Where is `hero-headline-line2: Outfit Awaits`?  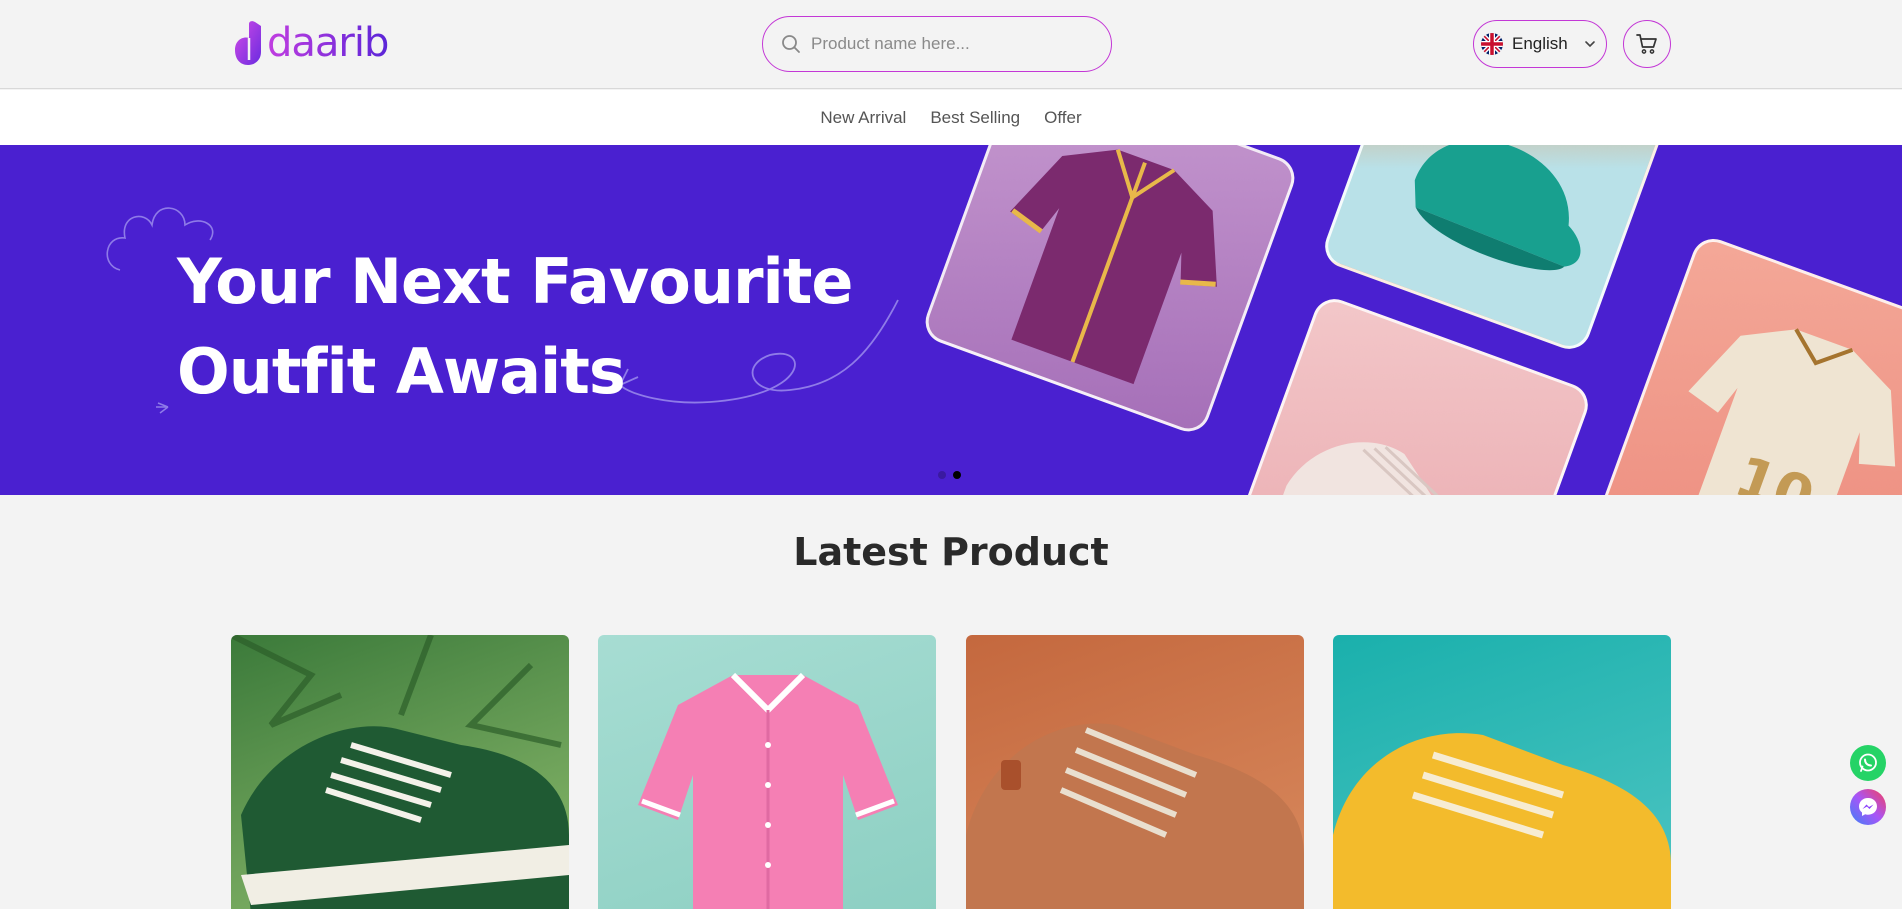 hero-headline-line2: Outfit Awaits is located at coordinates (401, 371).